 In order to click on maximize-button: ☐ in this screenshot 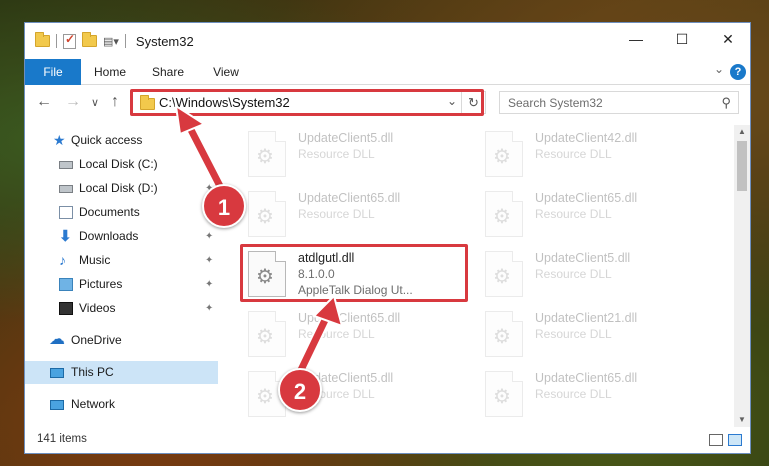, I will do `click(682, 39)`.